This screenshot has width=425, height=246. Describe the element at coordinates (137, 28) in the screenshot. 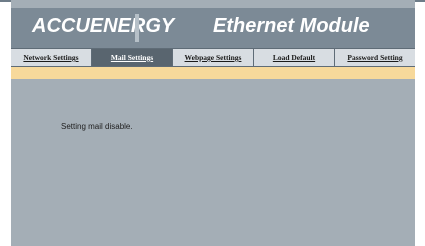

I see `logo-separator` at that location.